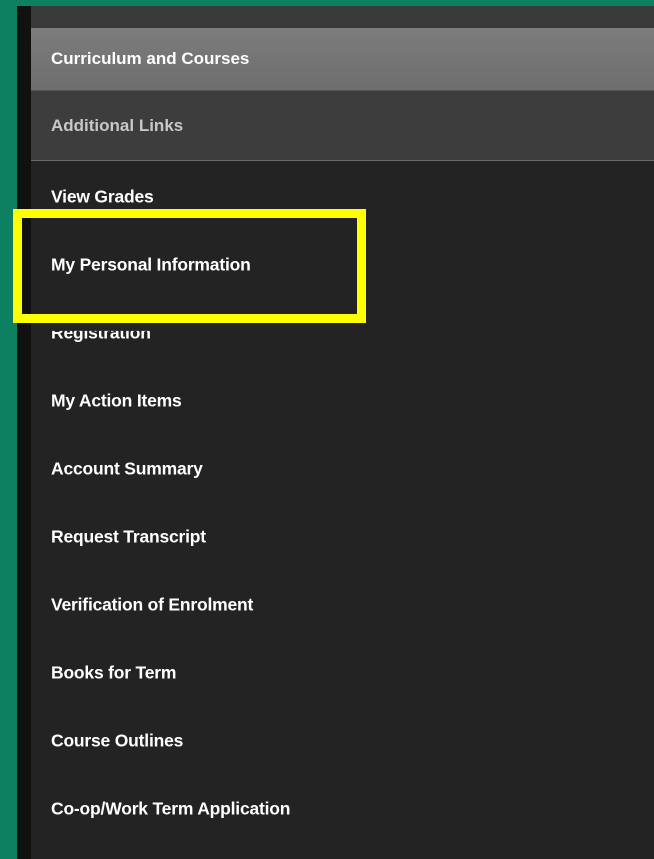 The width and height of the screenshot is (654, 859). Describe the element at coordinates (342, 401) in the screenshot. I see `menu-item-my-action-items: My Action Items` at that location.